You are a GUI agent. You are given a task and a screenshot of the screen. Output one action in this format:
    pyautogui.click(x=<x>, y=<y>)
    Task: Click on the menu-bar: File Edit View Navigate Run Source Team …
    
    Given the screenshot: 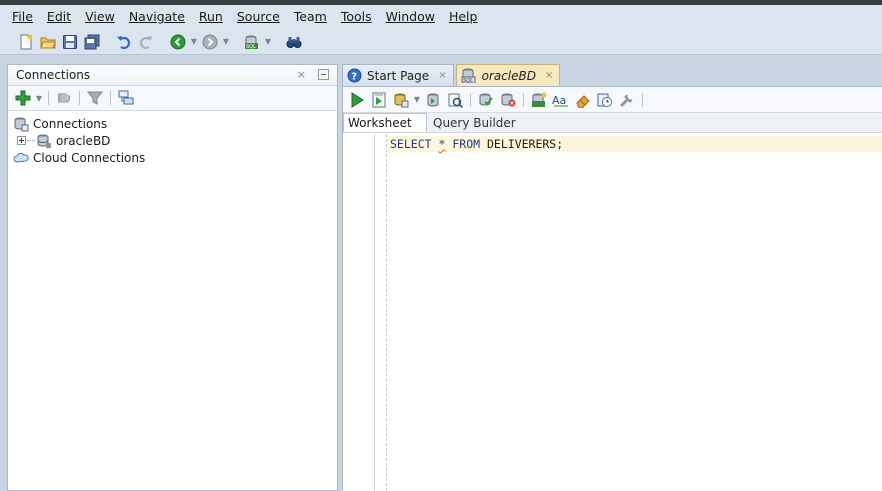 What is the action you would take?
    pyautogui.click(x=441, y=17)
    